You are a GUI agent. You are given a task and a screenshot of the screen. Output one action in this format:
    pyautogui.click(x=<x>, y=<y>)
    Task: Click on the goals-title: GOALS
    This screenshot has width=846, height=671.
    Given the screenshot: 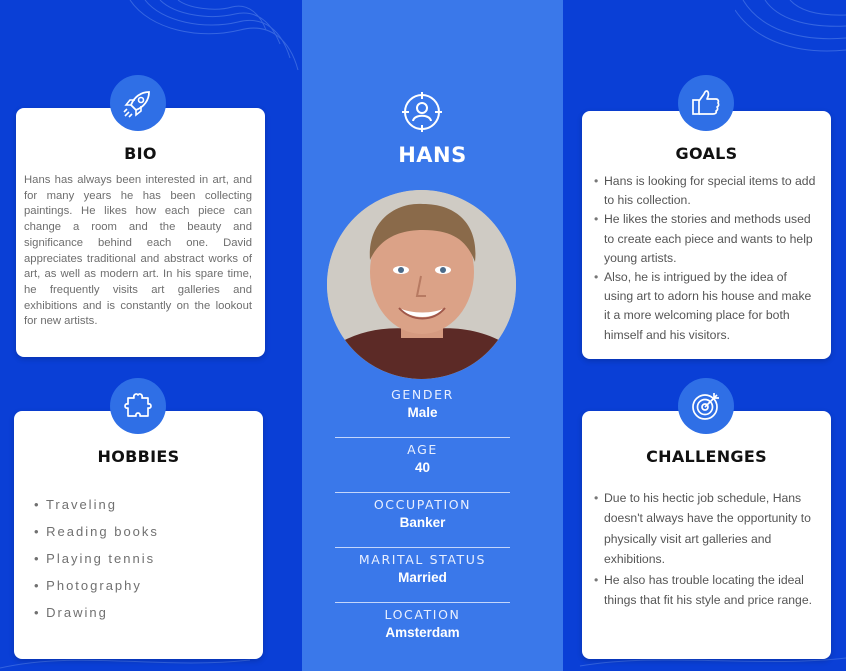 What is the action you would take?
    pyautogui.click(x=706, y=153)
    